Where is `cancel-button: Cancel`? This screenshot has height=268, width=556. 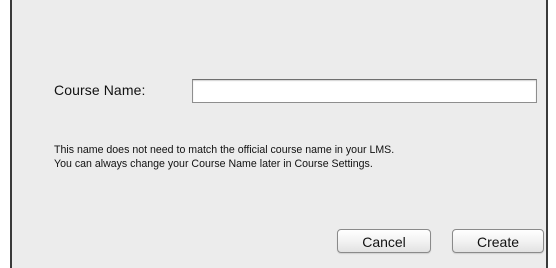
cancel-button: Cancel is located at coordinates (384, 241).